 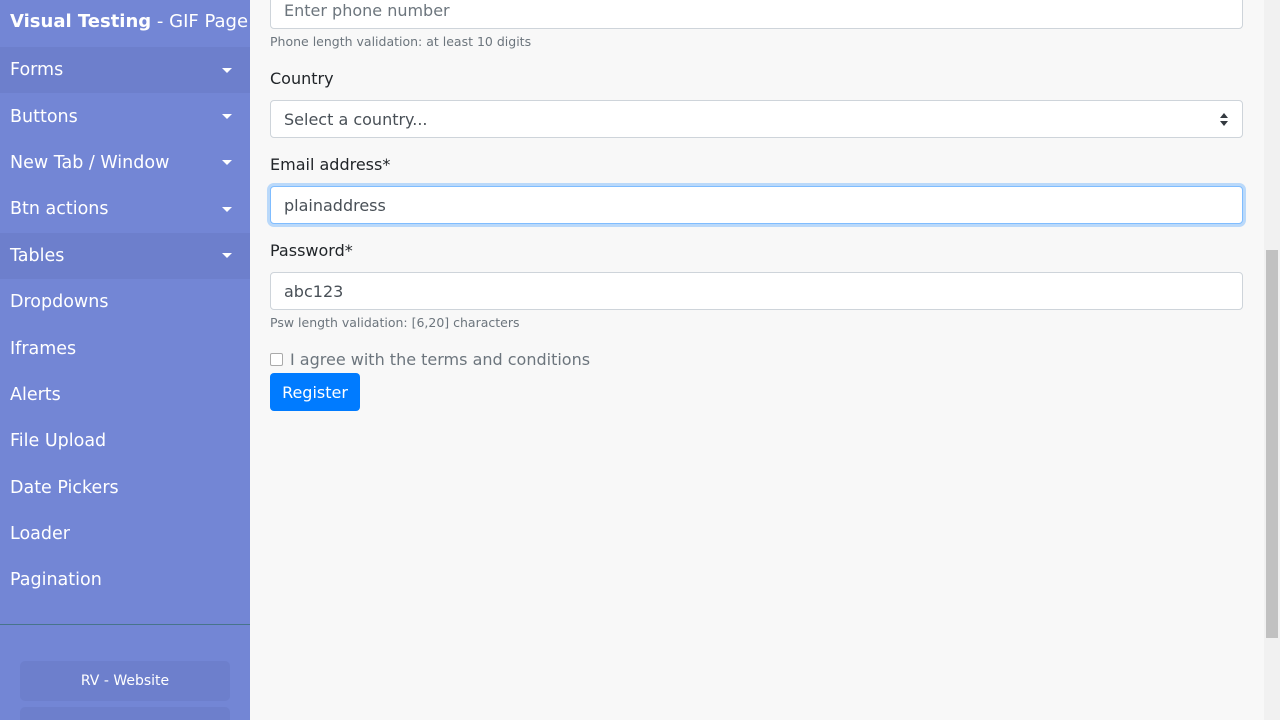 I want to click on sidebar-item-label: Btn actions, so click(x=59, y=209).